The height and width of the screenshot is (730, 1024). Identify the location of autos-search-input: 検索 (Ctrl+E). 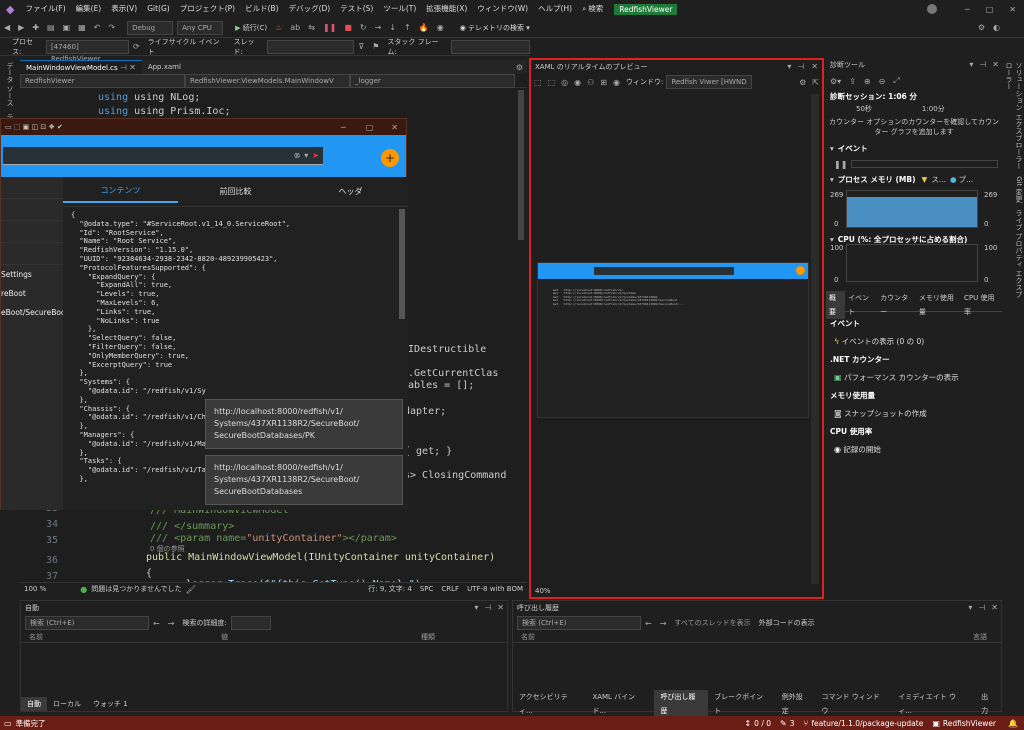
(87, 623).